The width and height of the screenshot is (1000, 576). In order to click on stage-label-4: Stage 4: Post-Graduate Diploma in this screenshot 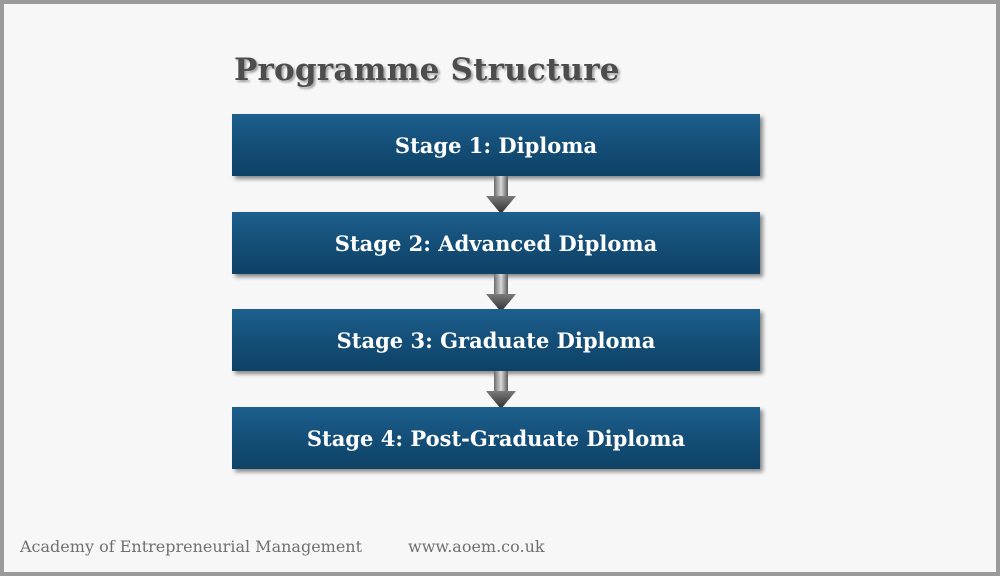, I will do `click(496, 438)`.